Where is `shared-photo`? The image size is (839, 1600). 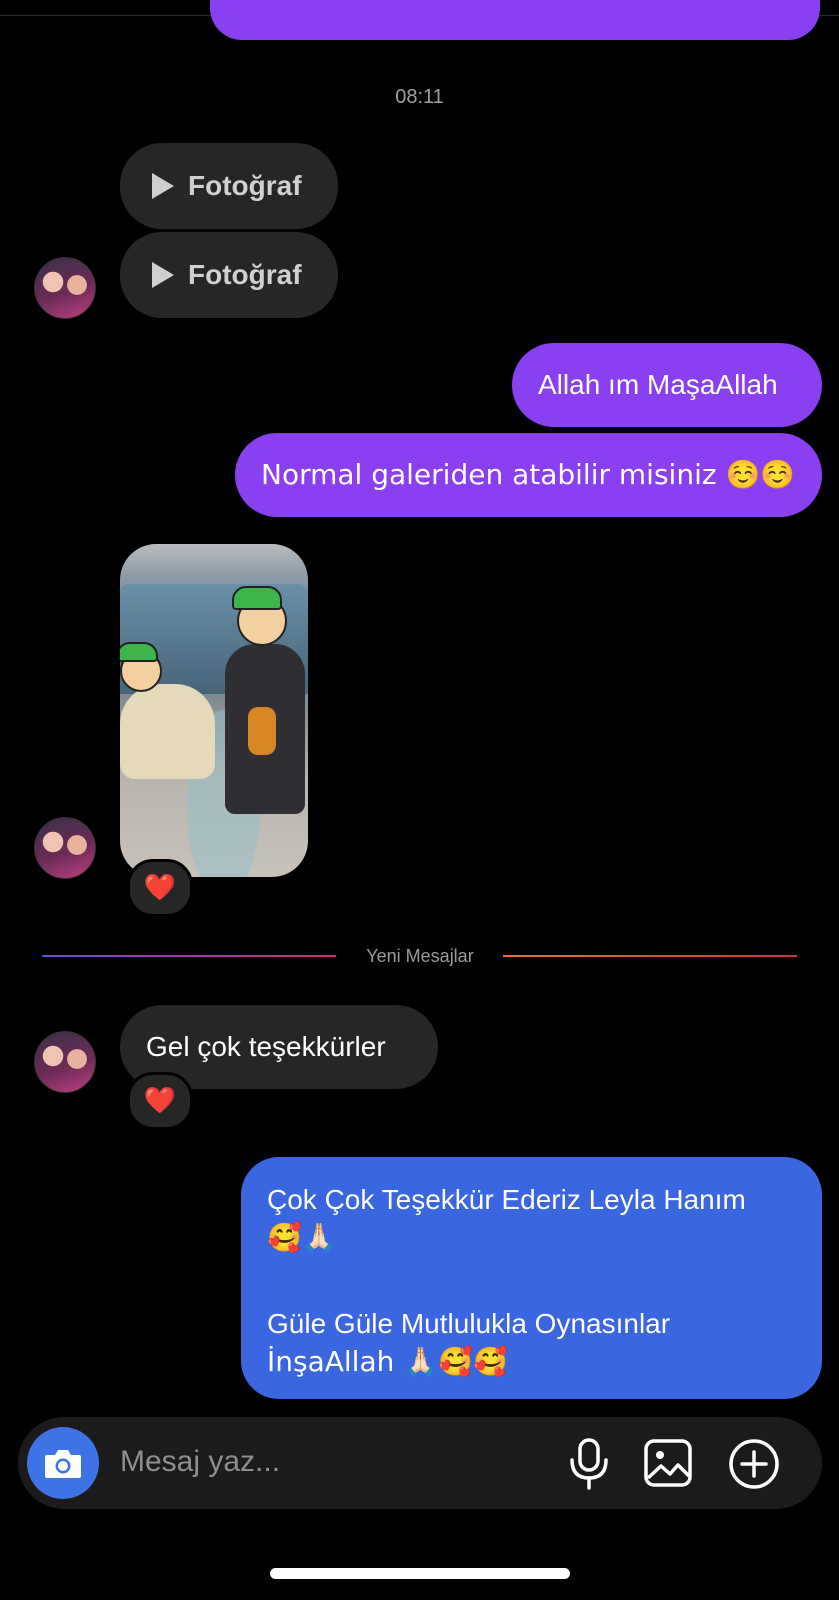 shared-photo is located at coordinates (214, 710).